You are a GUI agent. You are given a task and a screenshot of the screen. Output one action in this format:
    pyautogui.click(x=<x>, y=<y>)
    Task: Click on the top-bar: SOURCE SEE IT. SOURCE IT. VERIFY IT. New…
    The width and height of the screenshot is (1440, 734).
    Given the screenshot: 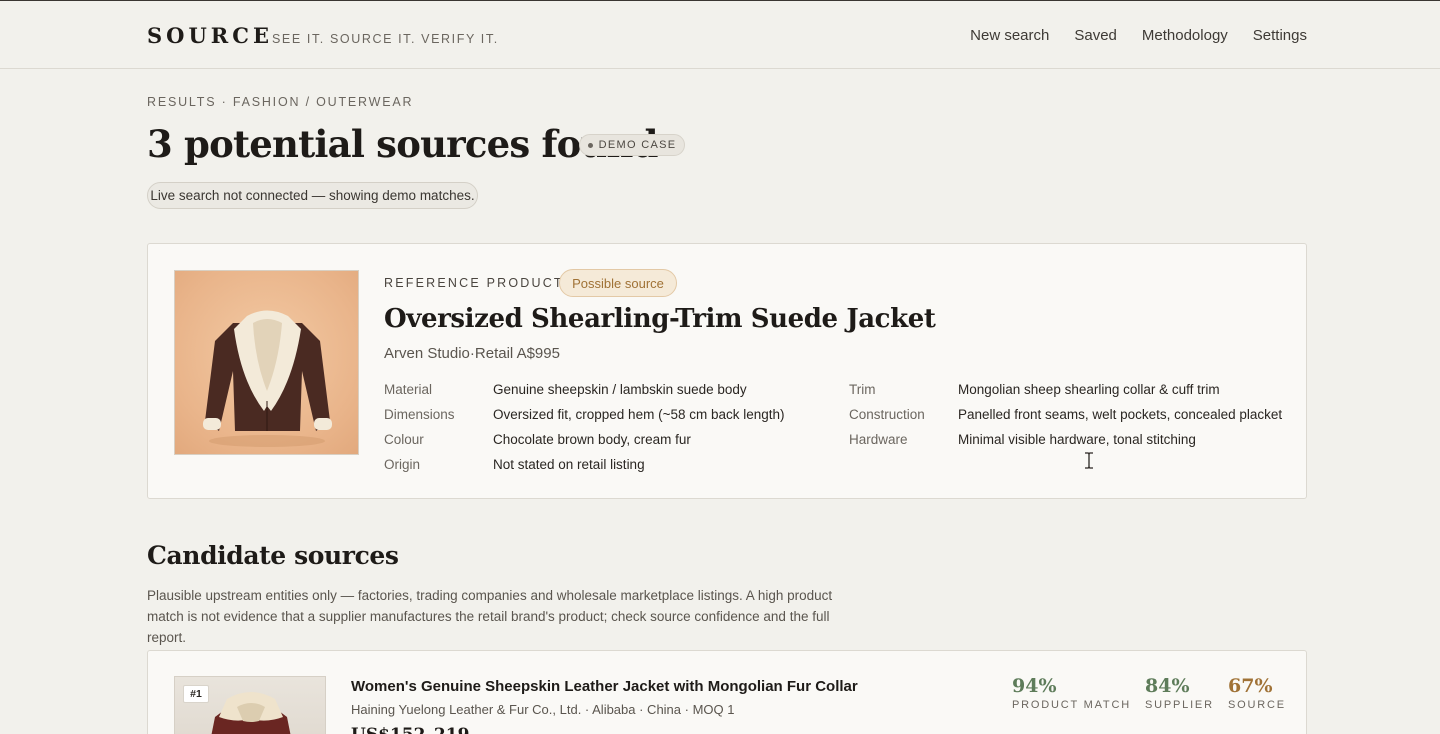 What is the action you would take?
    pyautogui.click(x=720, y=34)
    